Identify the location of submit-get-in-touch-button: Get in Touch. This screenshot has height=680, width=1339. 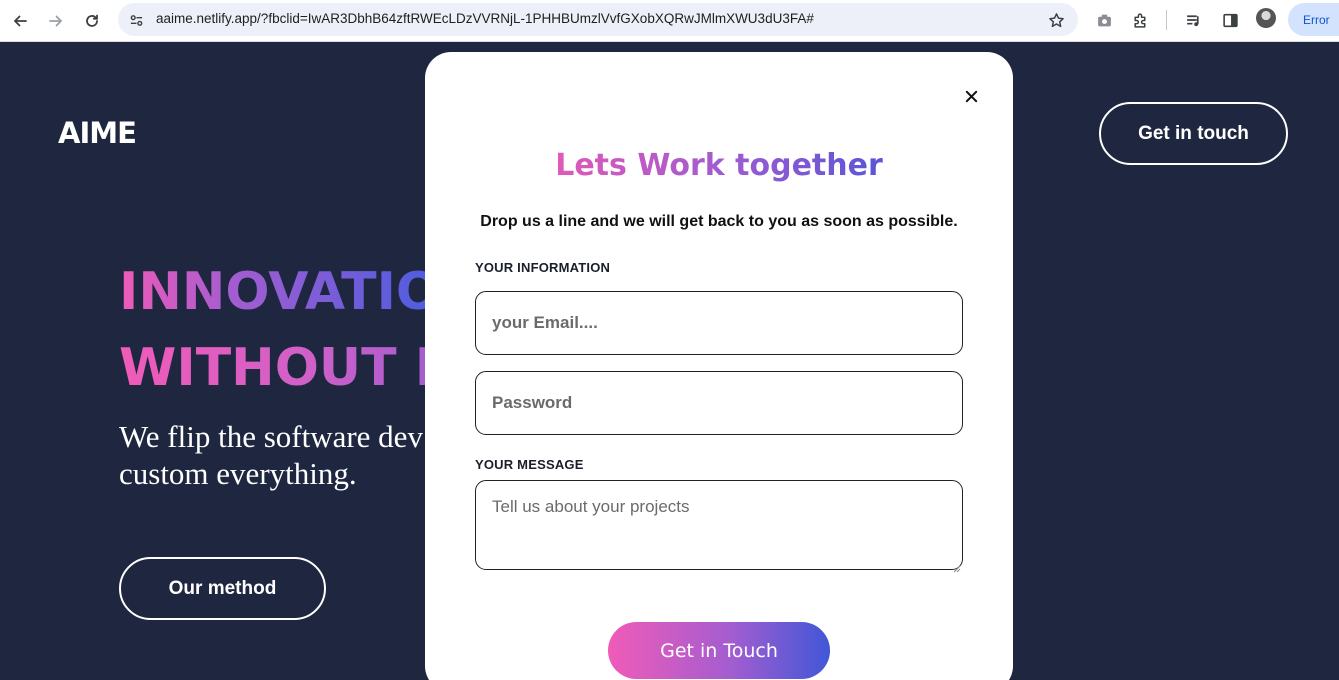
(719, 650).